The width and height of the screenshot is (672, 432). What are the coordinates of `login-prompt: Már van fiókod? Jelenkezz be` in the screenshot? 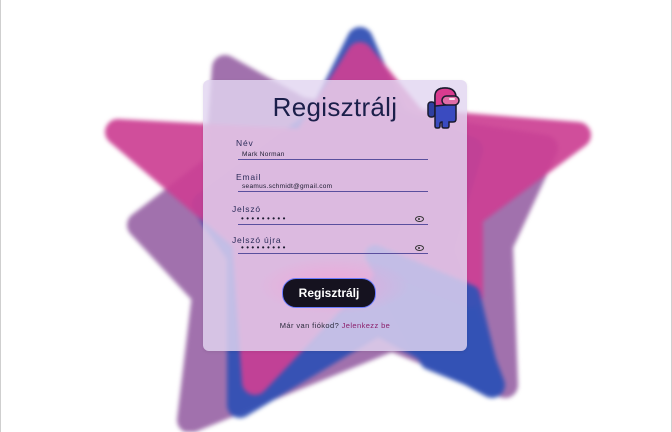 It's located at (335, 325).